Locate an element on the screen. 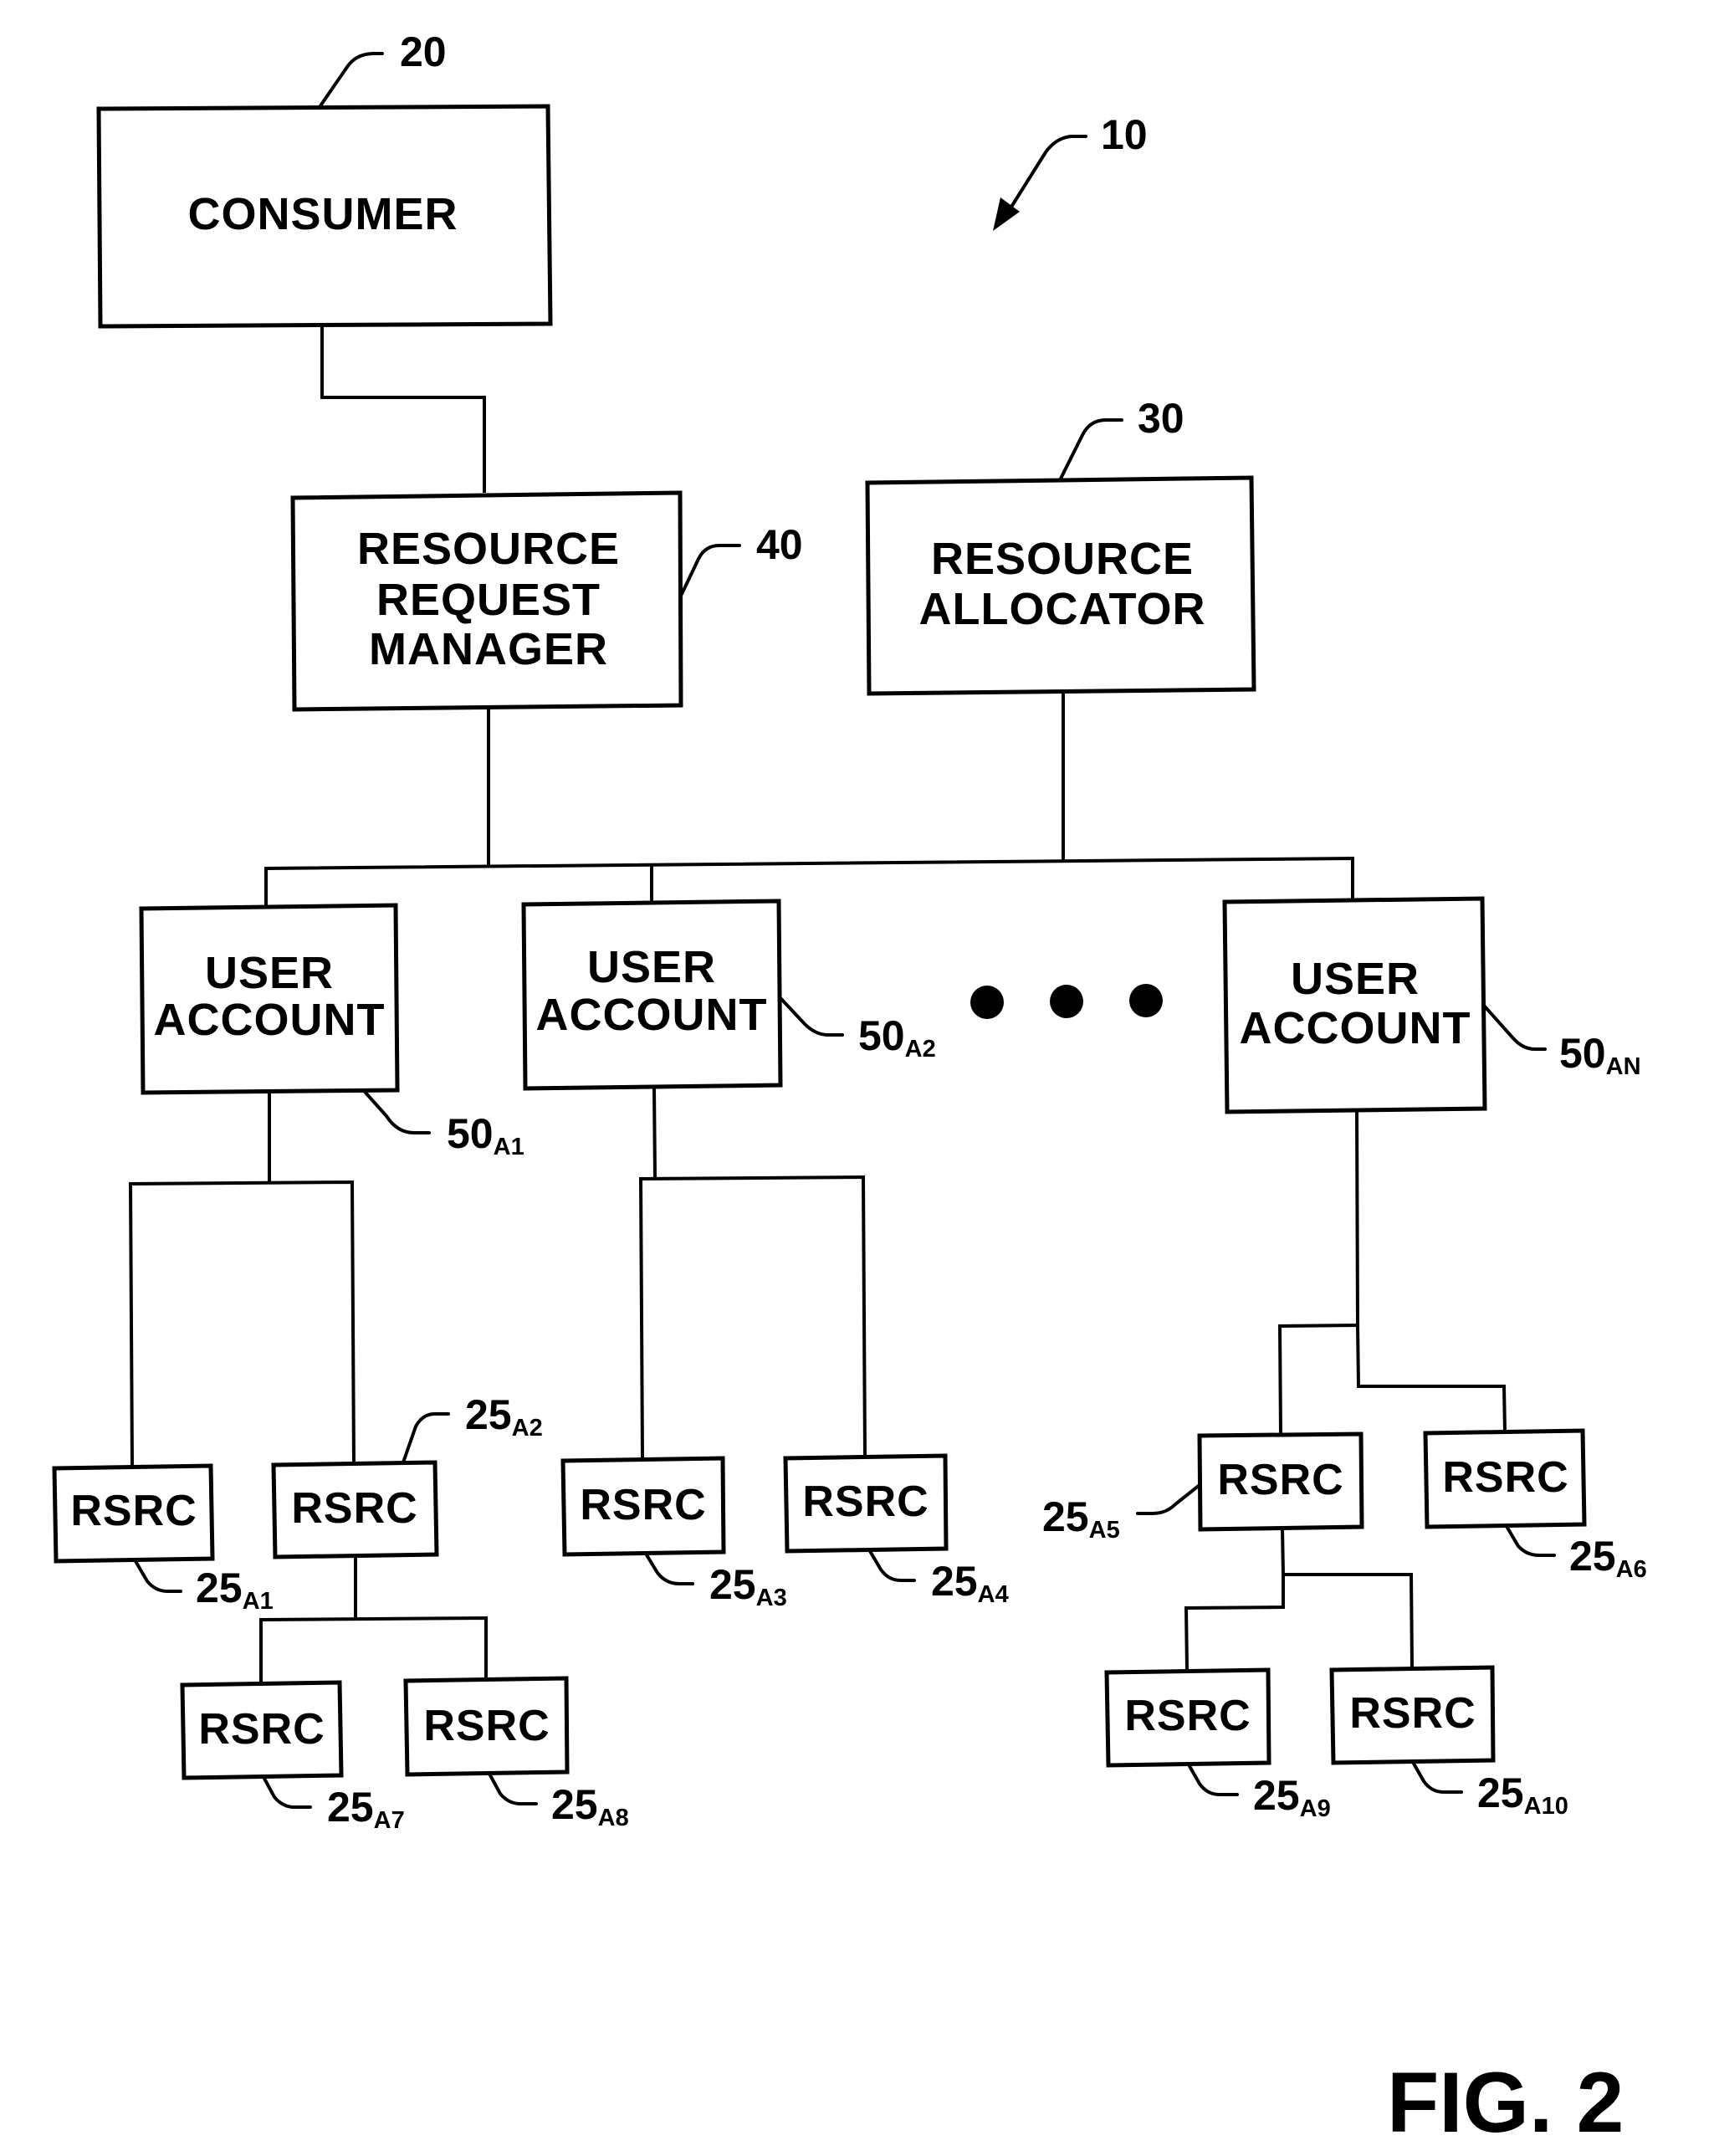 The width and height of the screenshot is (1714, 2156). ref-50-AN: 50AN is located at coordinates (1600, 1055).